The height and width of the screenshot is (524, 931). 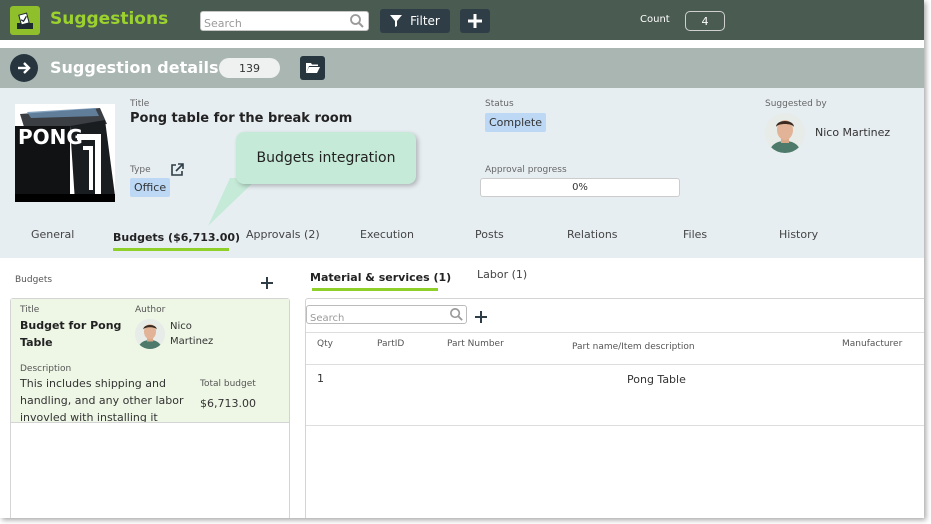 I want to click on status-label: Status, so click(x=499, y=104).